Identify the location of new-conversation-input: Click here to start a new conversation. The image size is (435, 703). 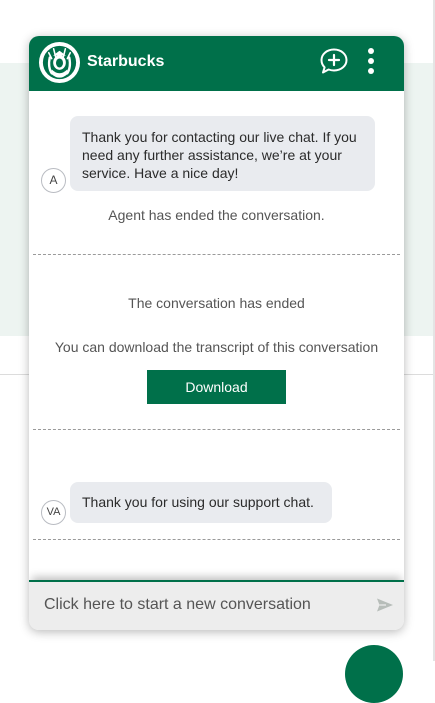
(177, 605).